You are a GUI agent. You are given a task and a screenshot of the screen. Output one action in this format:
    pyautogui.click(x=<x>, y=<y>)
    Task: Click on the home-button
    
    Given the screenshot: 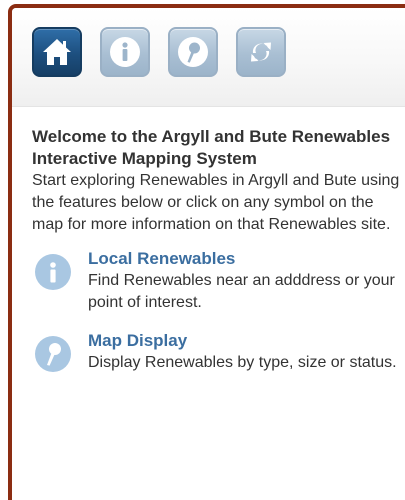 What is the action you would take?
    pyautogui.click(x=57, y=52)
    